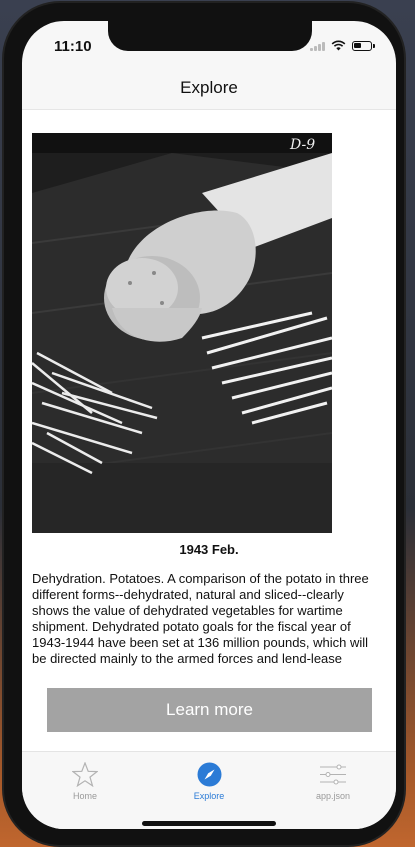  What do you see at coordinates (302, 145) in the screenshot?
I see `svg-text: D-9` at bounding box center [302, 145].